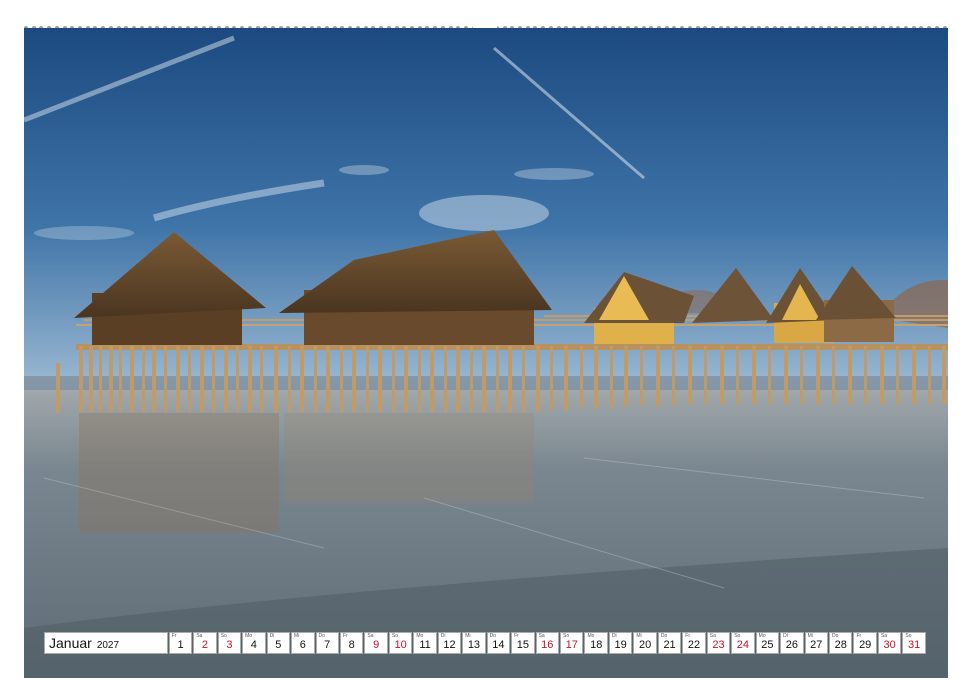 This screenshot has width=971, height=700. I want to click on day-number: 2, so click(205, 645).